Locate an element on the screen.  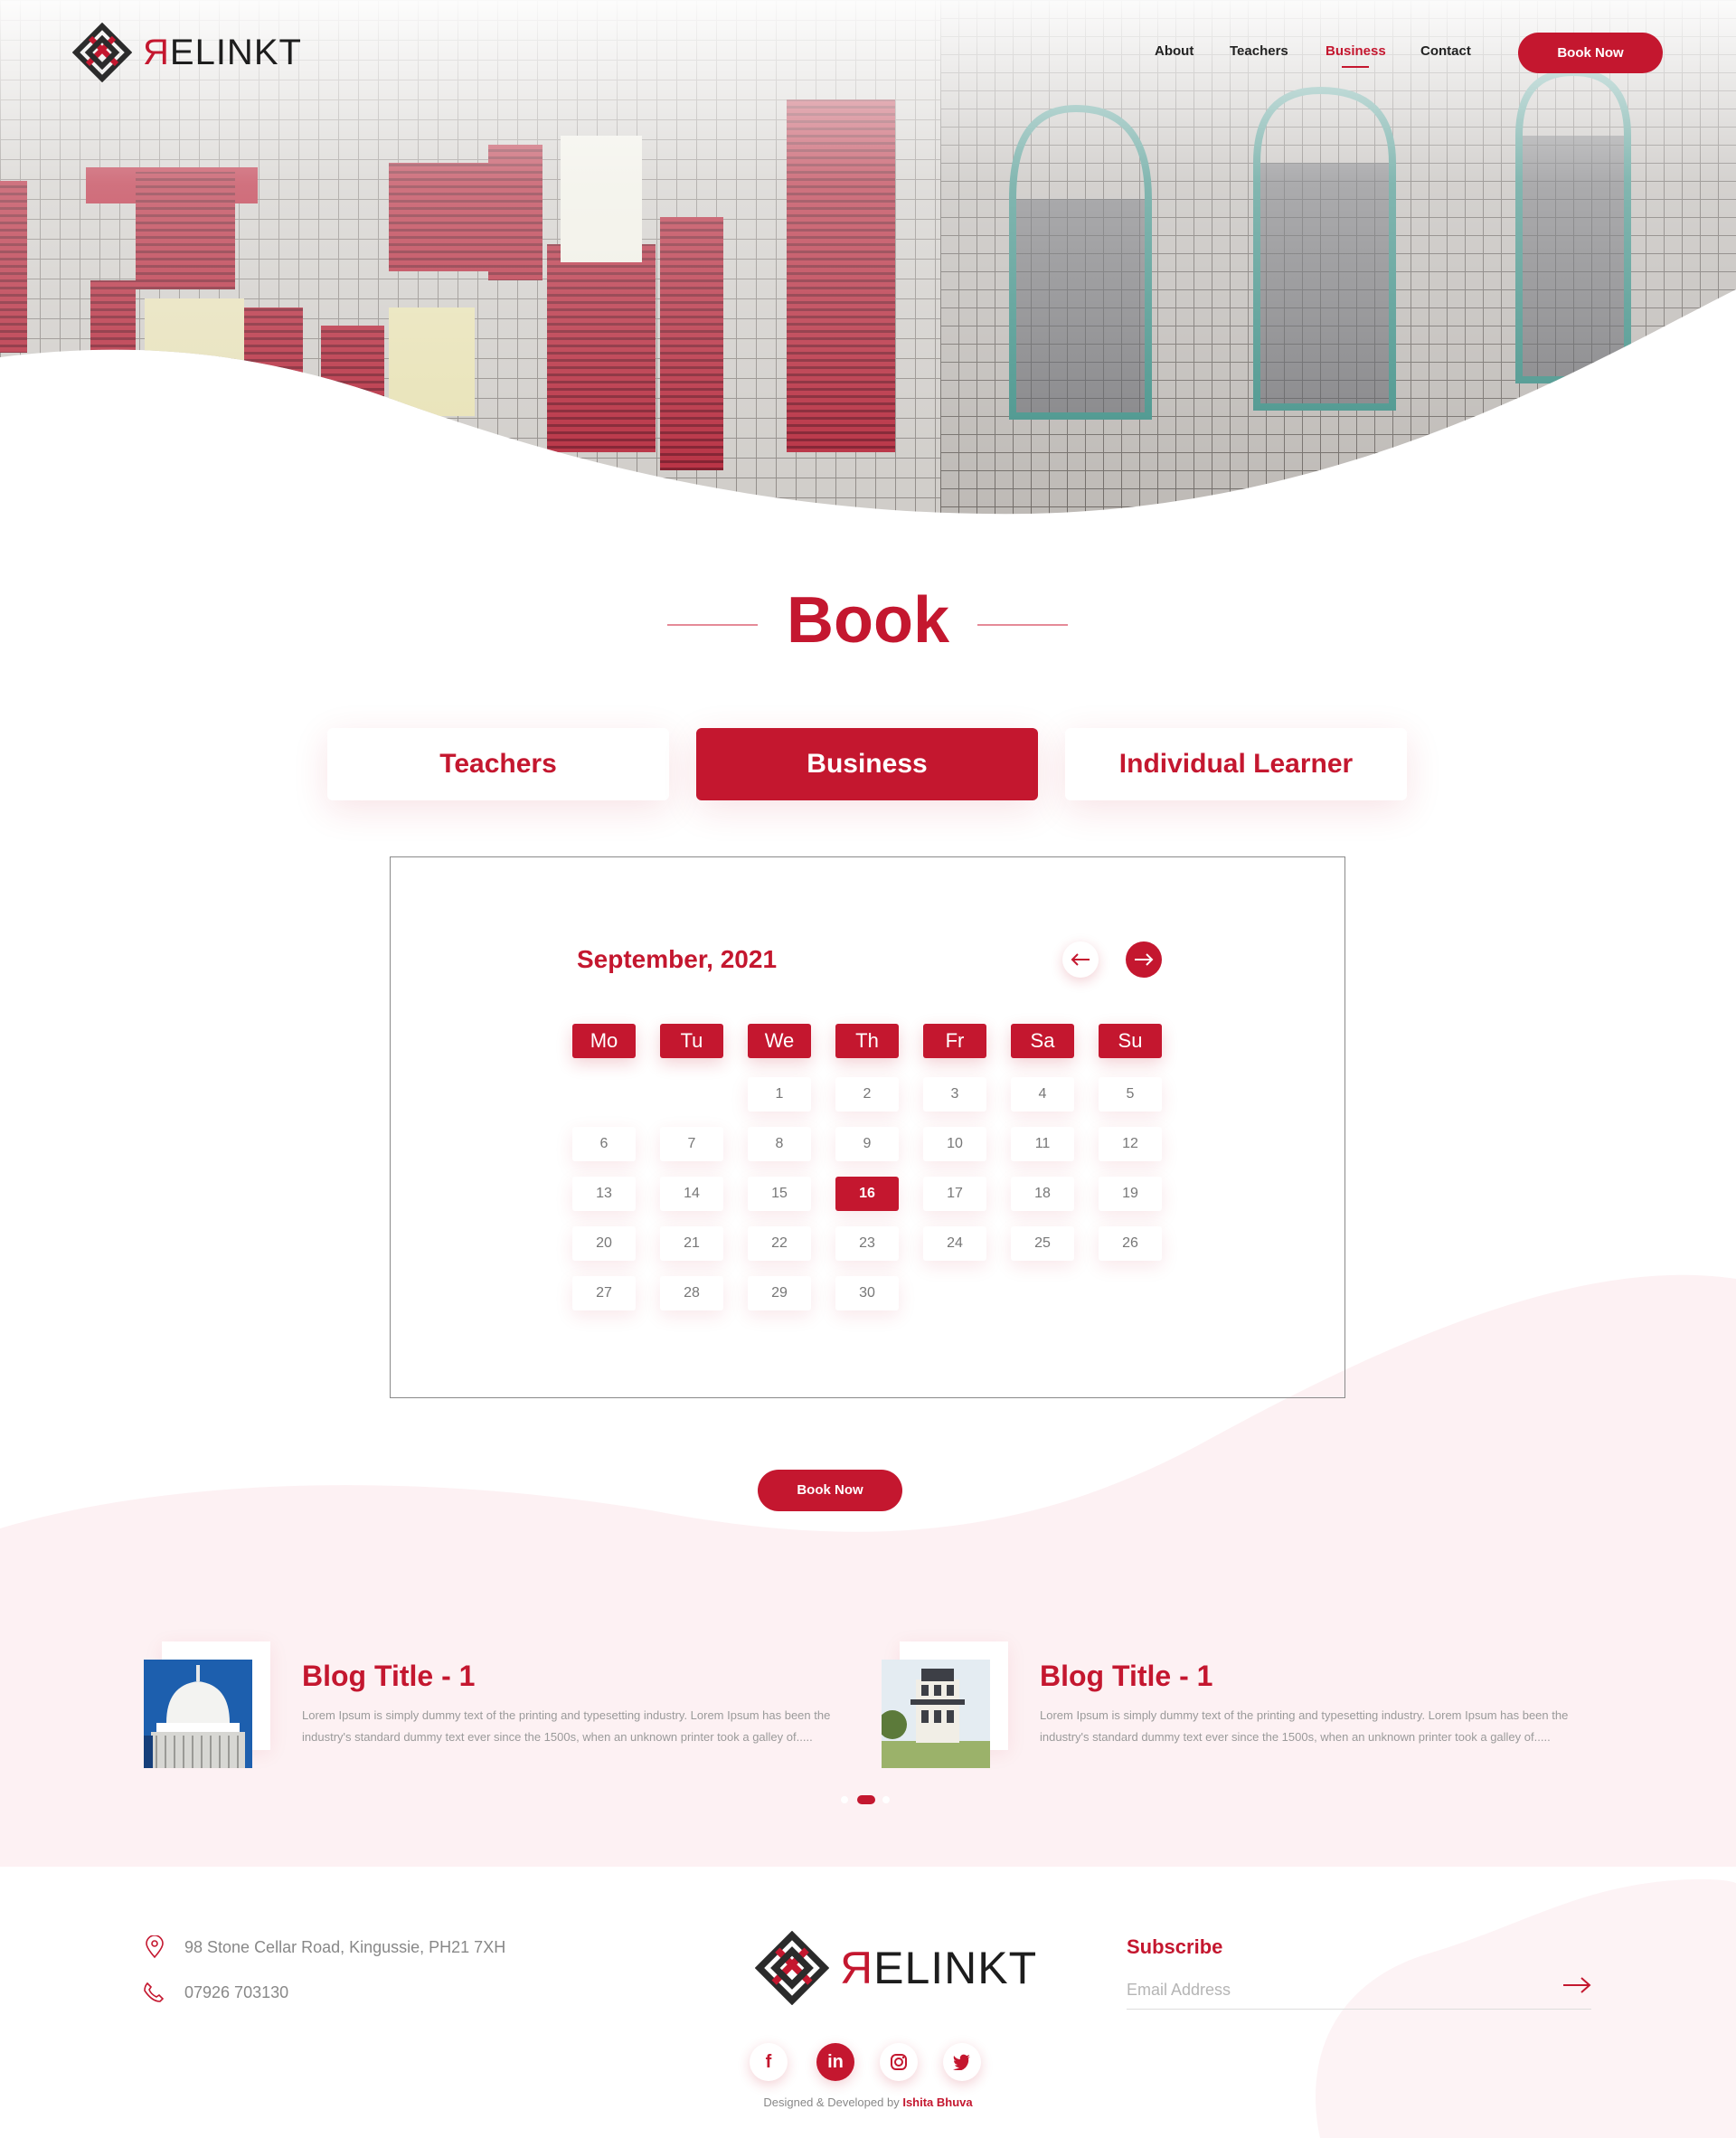
weekday-header: Mo is located at coordinates (604, 1041).